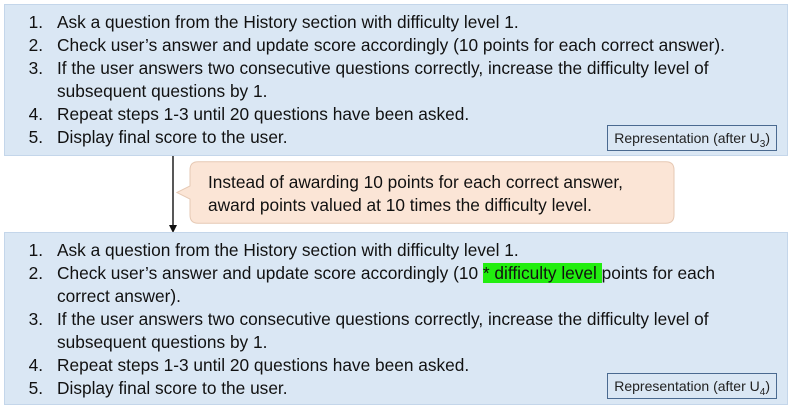  I want to click on representation-label-u4: Representation (after U4), so click(692, 386).